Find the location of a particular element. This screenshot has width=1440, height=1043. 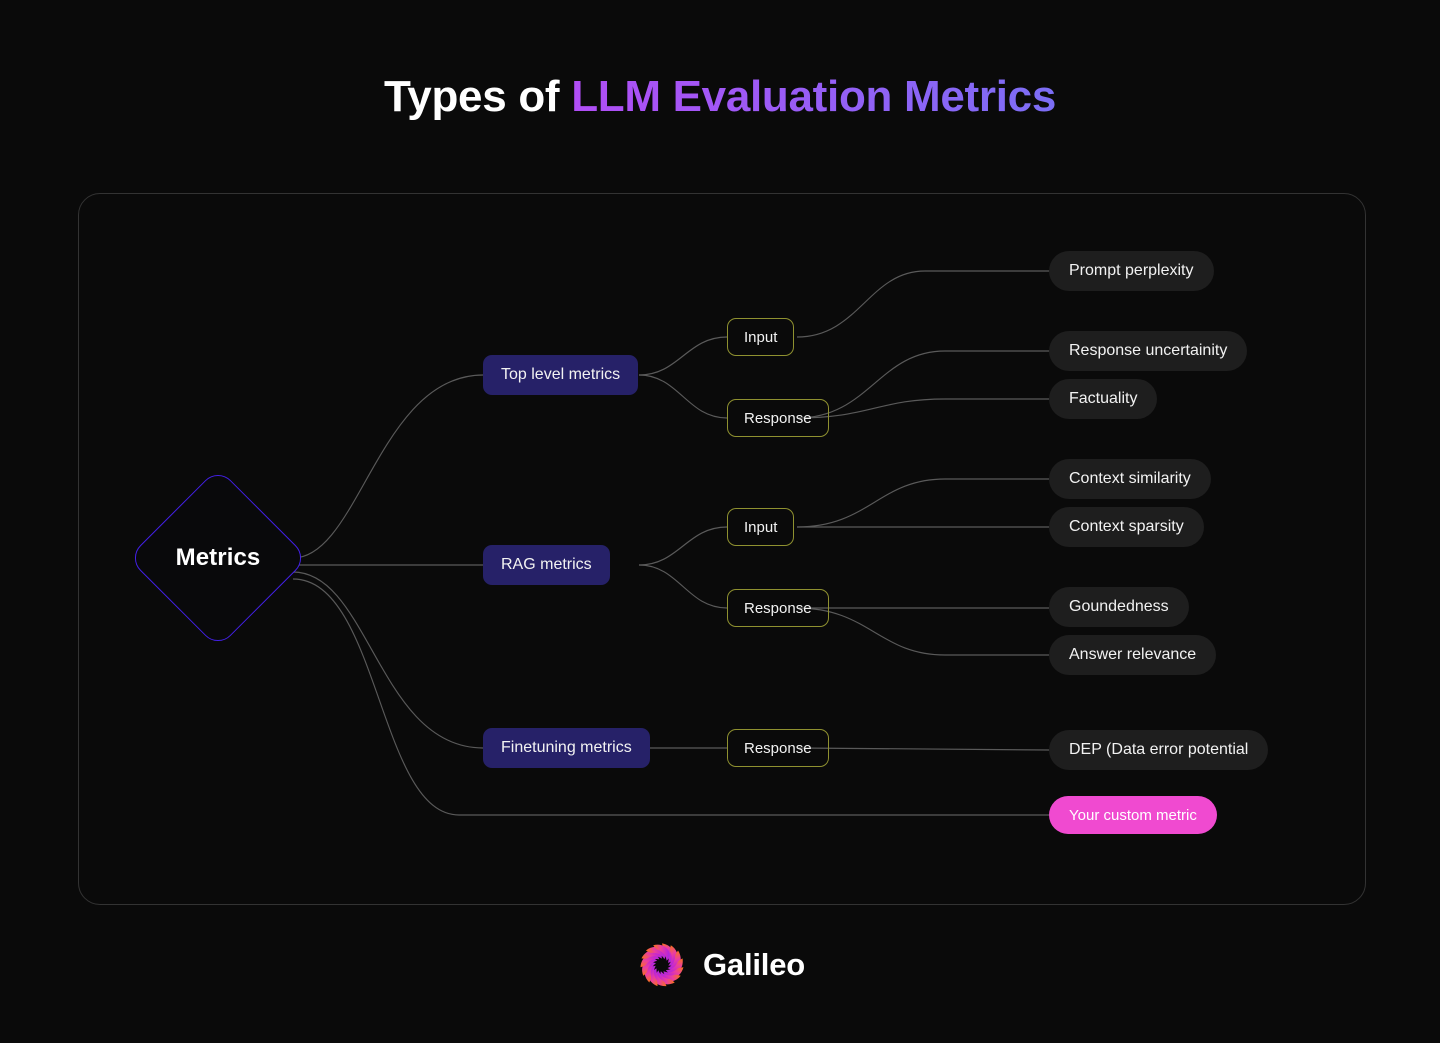

edge-response-top-to-factuality is located at coordinates (922, 408).